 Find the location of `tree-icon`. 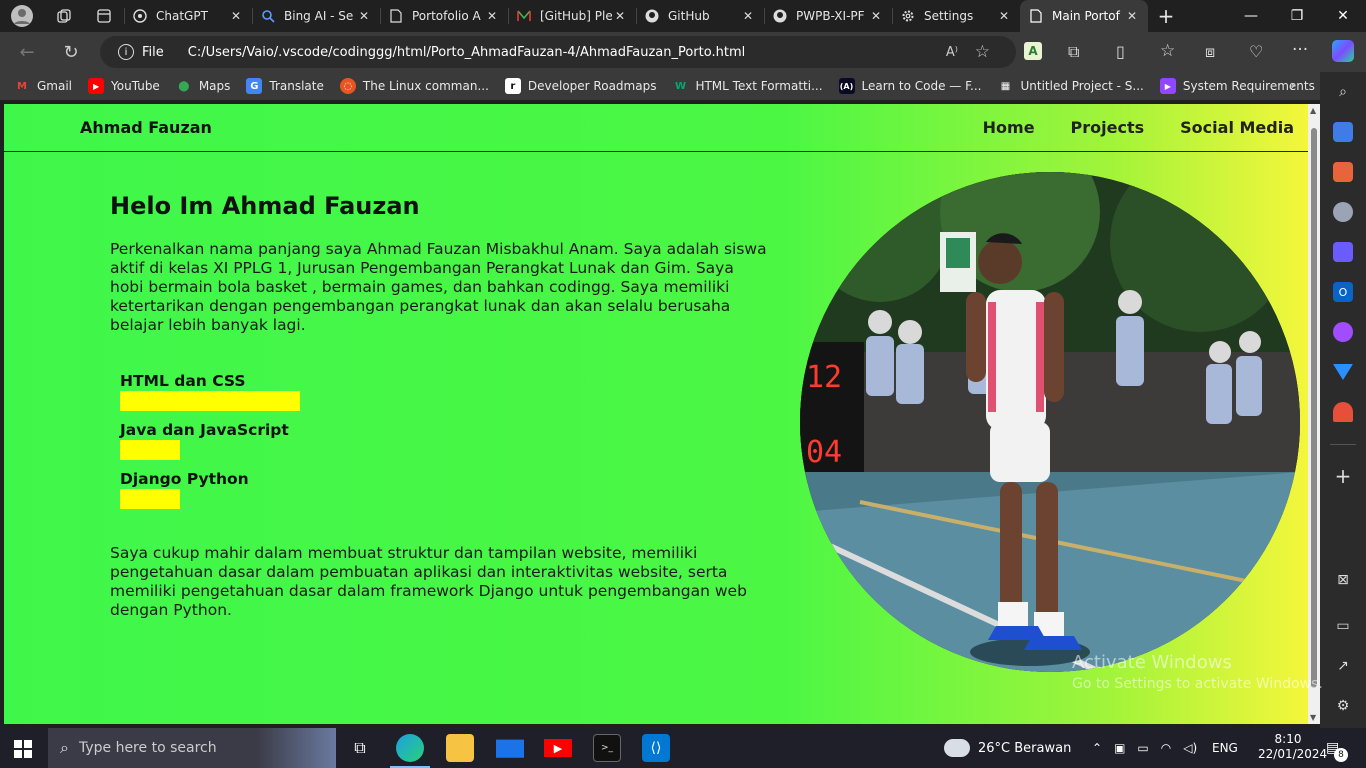

tree-icon is located at coordinates (1343, 412).